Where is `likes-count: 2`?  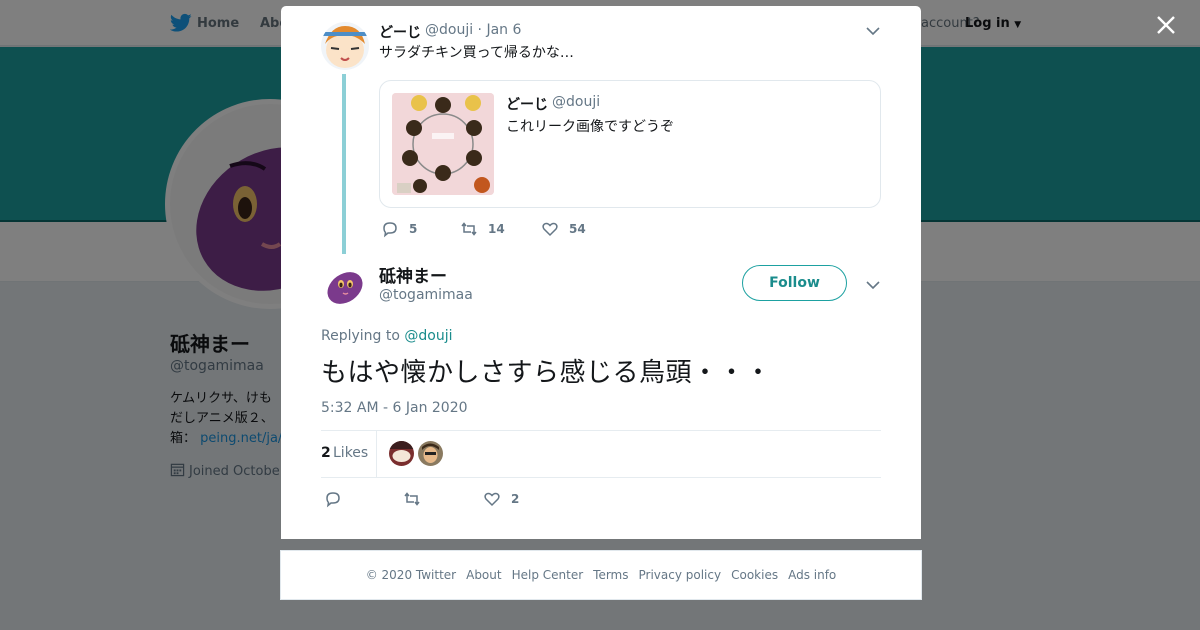
likes-count: 2 is located at coordinates (326, 453).